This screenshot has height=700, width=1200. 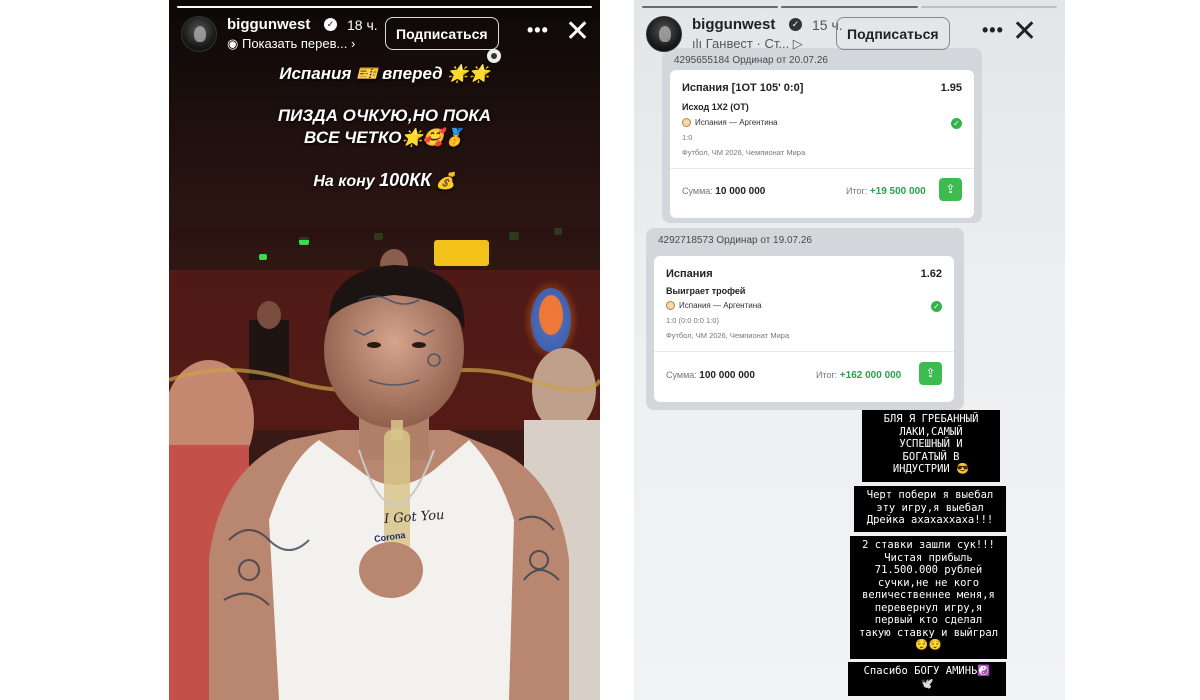 I want to click on bet-id-line: 4295655184 Ординар от 20.07.26, so click(x=751, y=60).